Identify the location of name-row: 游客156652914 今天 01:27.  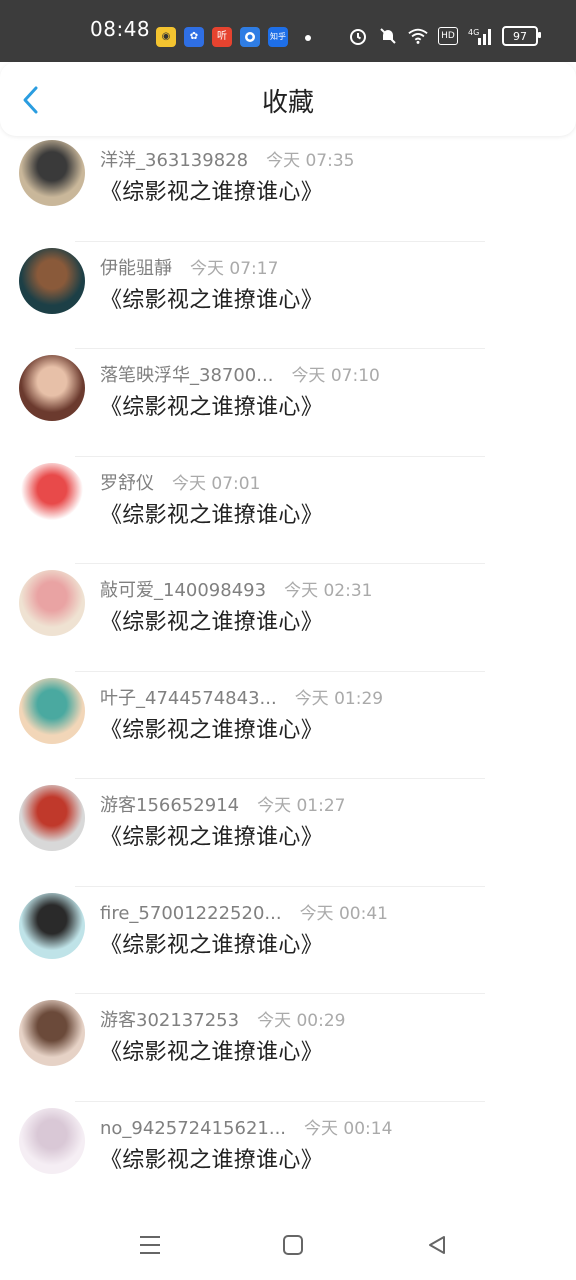
(222, 804).